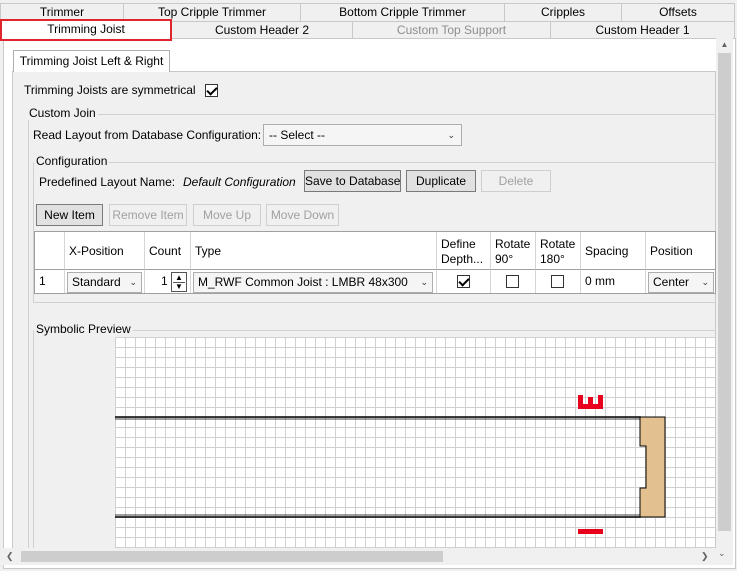  What do you see at coordinates (441, 181) in the screenshot?
I see `duplicate-button: Duplicate` at bounding box center [441, 181].